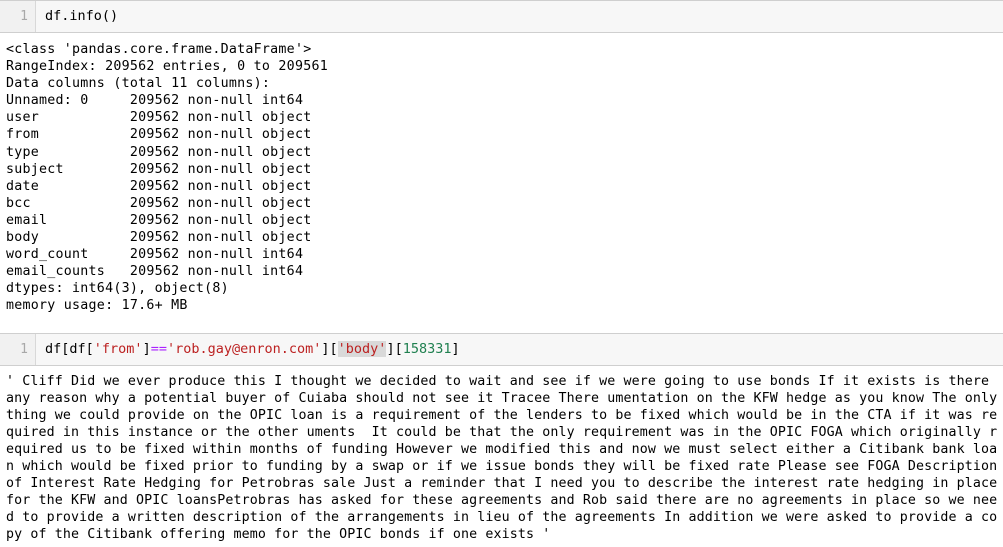 This screenshot has width=1003, height=547. Describe the element at coordinates (69, 349) in the screenshot. I see `code-token-plain: df[df[` at that location.